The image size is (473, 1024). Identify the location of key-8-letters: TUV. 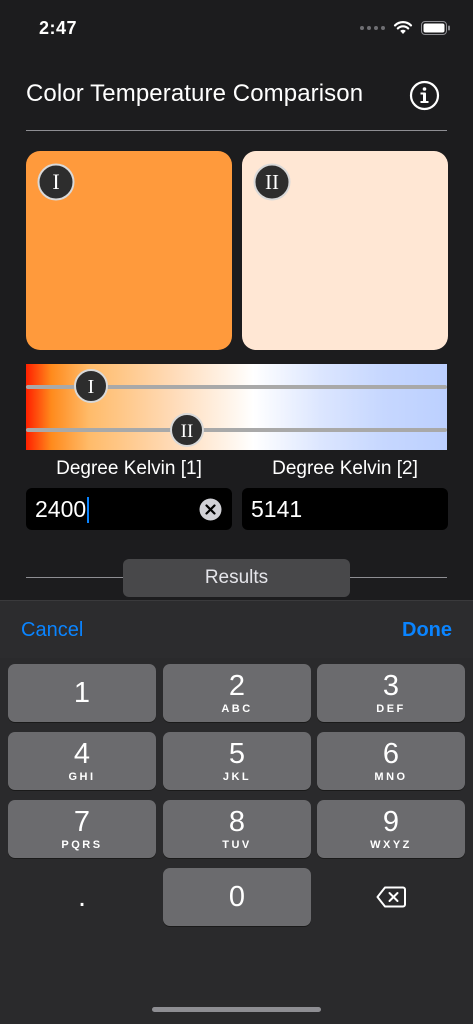
(237, 845).